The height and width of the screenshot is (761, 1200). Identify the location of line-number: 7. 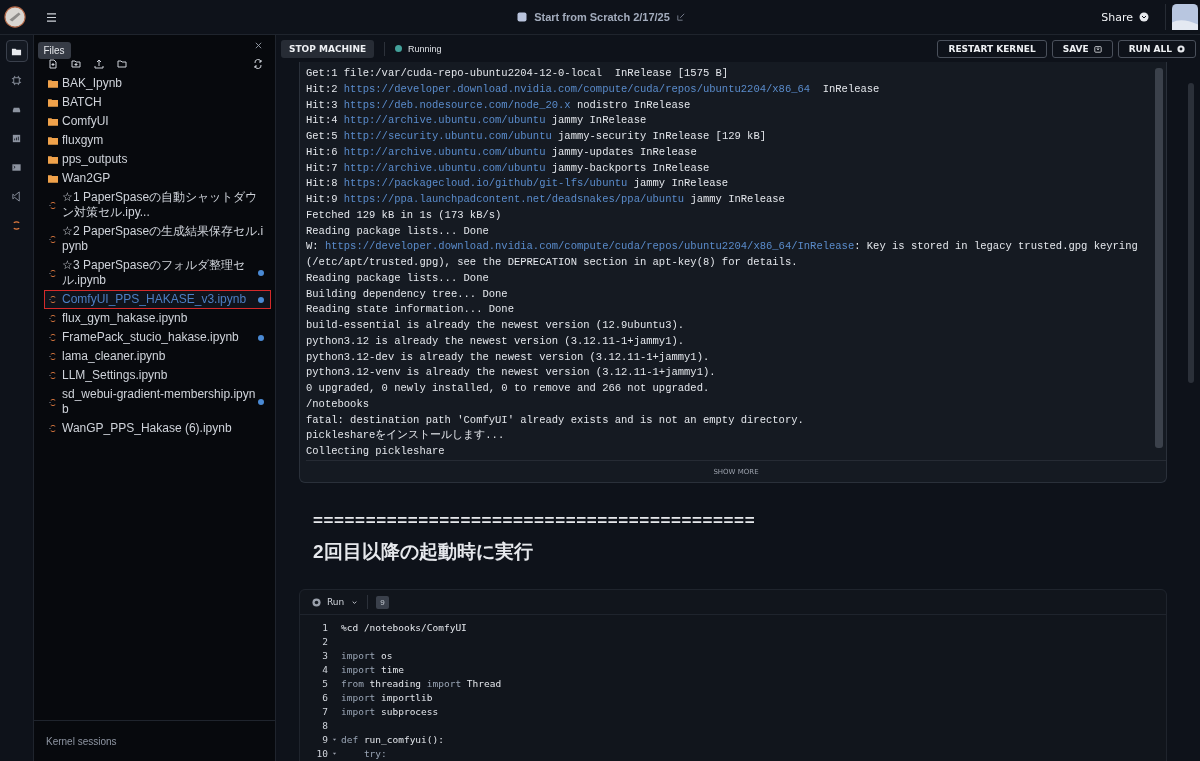
(324, 711).